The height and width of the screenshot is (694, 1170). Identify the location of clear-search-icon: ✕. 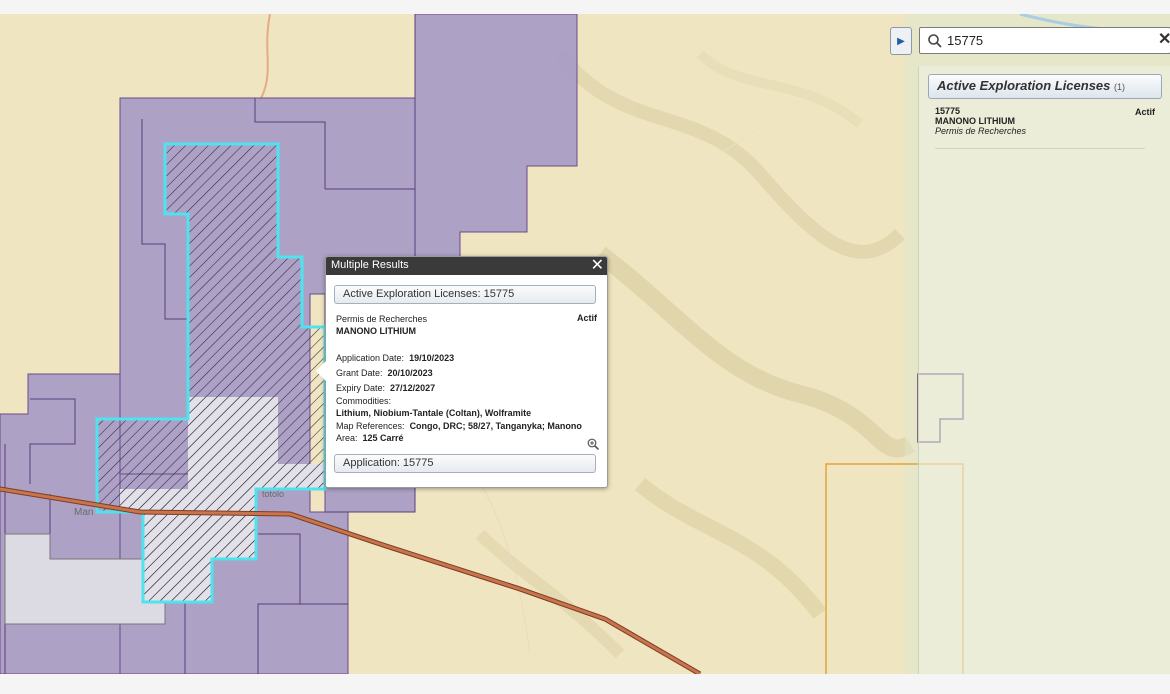
(1164, 40).